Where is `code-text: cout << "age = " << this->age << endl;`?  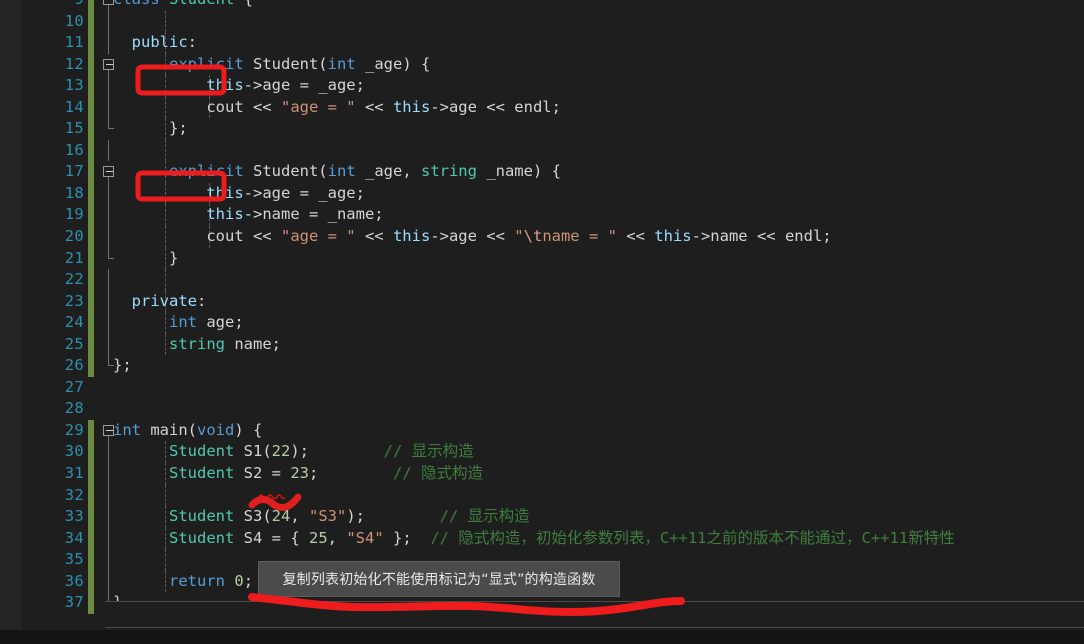
code-text: cout << "age = " << this->age << endl; is located at coordinates (337, 108).